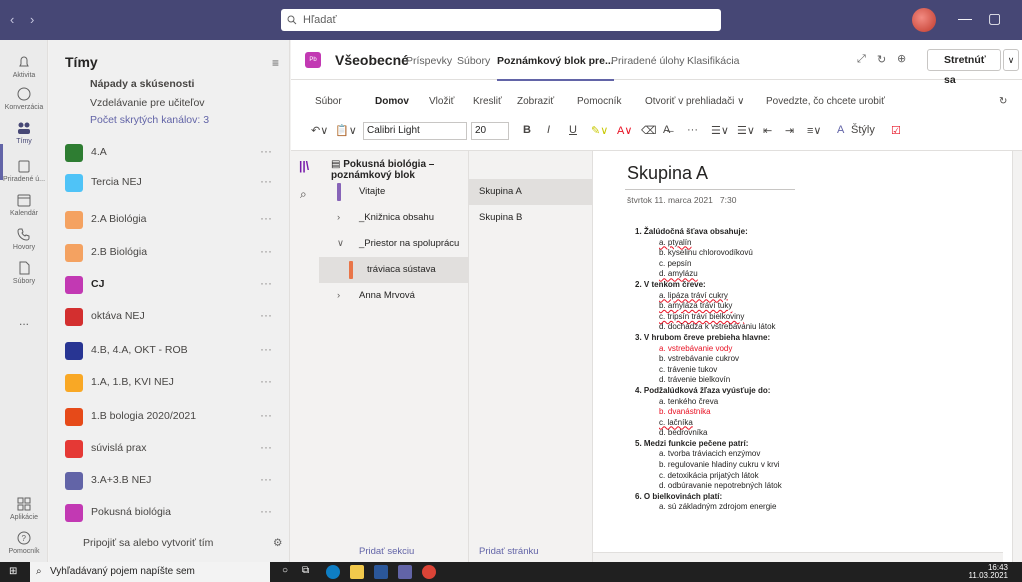 The height and width of the screenshot is (582, 1022). Describe the element at coordinates (169, 351) in the screenshot. I see `team-item: 4.B, 4.A, OKT - ROB ···` at that location.